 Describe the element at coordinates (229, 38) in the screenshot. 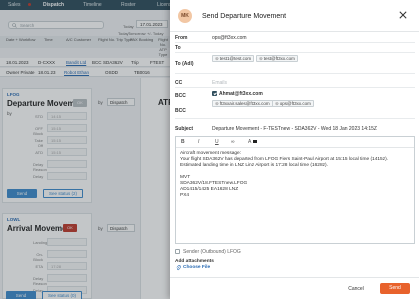

I see `from-value: ops@ft3xx.com` at that location.